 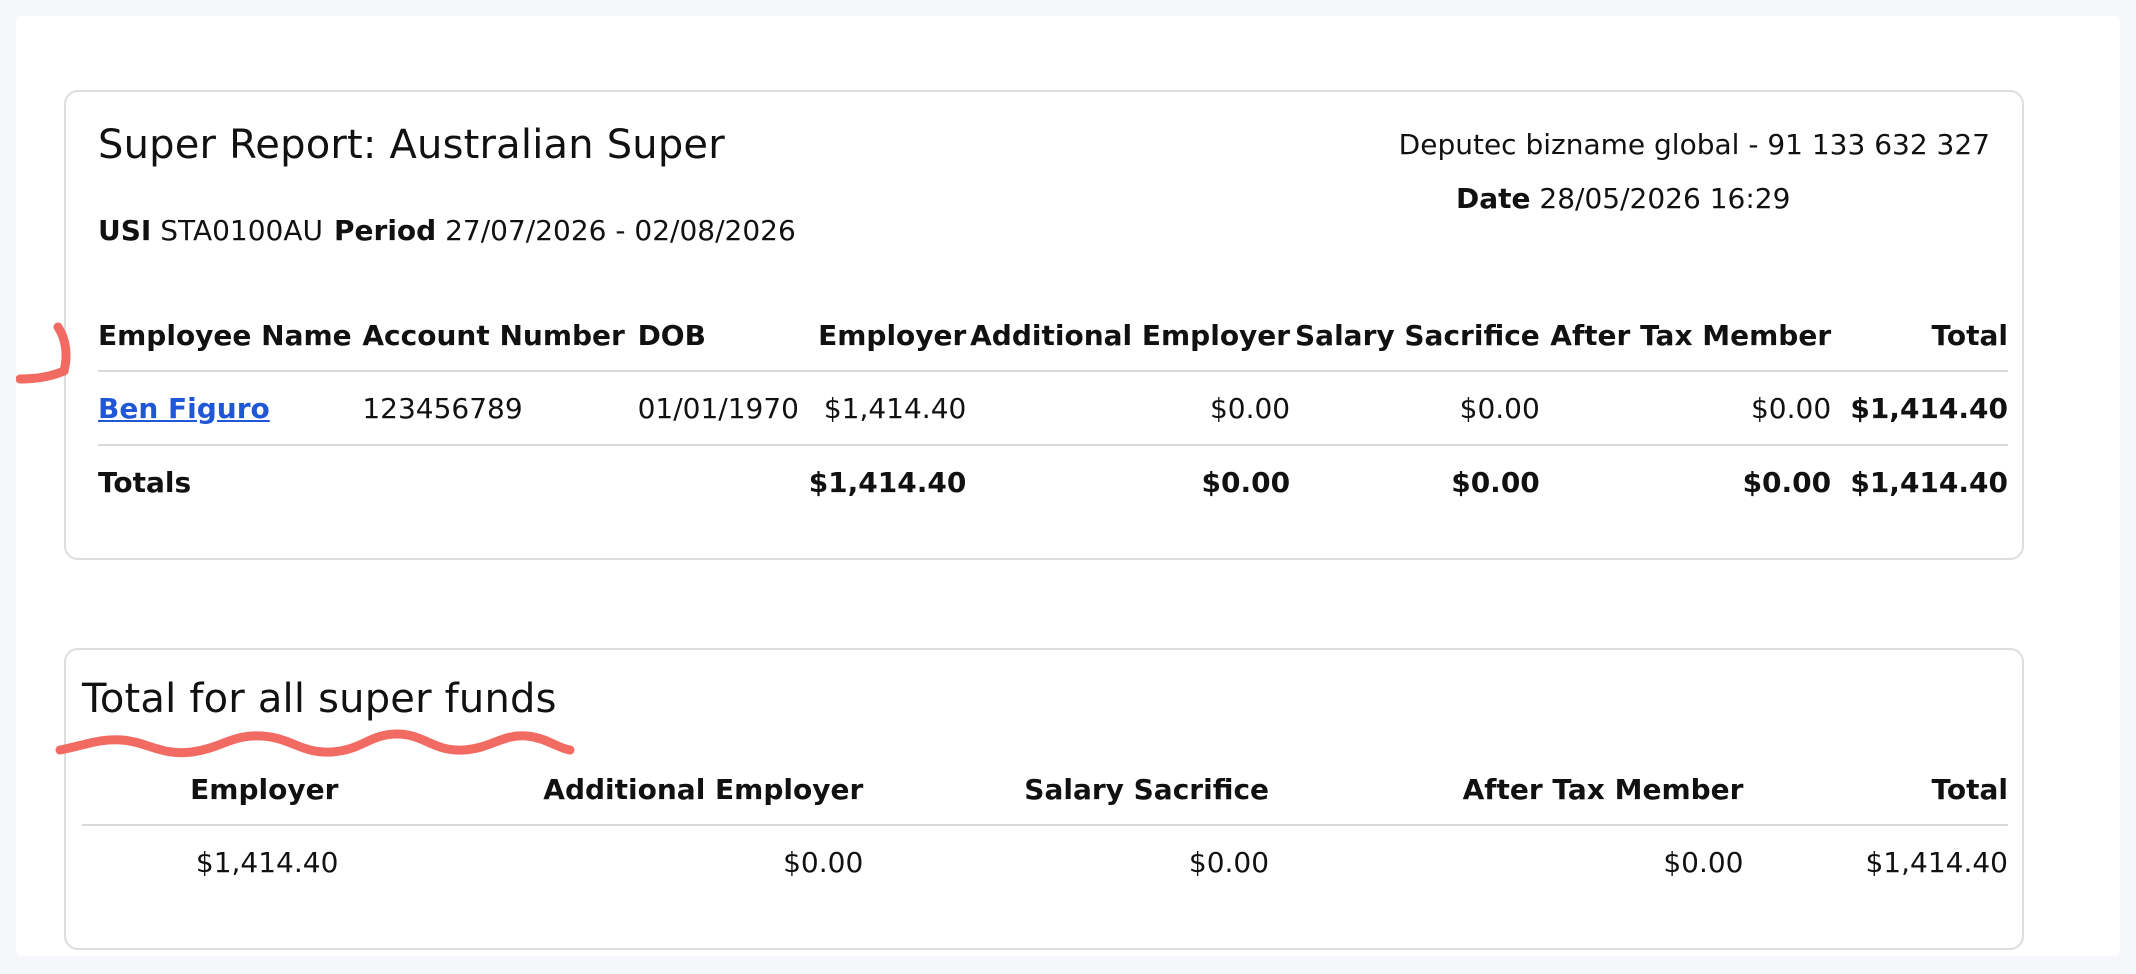 I want to click on col-total: Total, so click(x=1919, y=336).